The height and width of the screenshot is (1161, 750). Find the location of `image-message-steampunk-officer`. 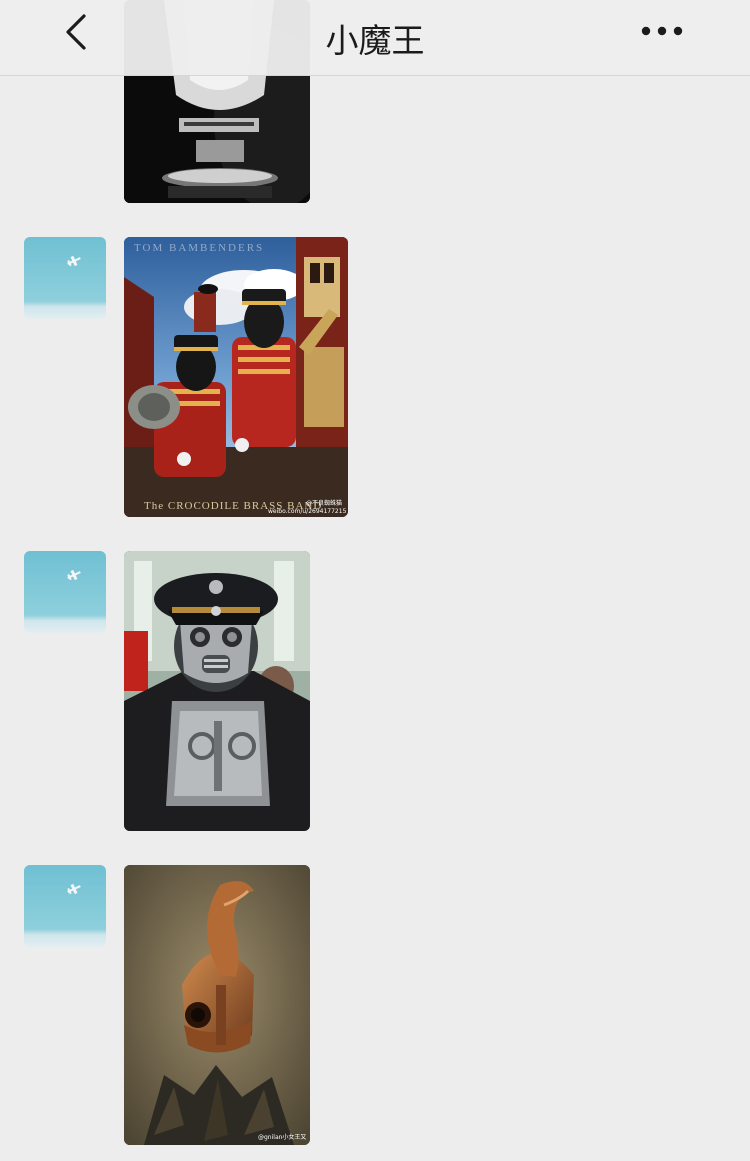

image-message-steampunk-officer is located at coordinates (217, 691).